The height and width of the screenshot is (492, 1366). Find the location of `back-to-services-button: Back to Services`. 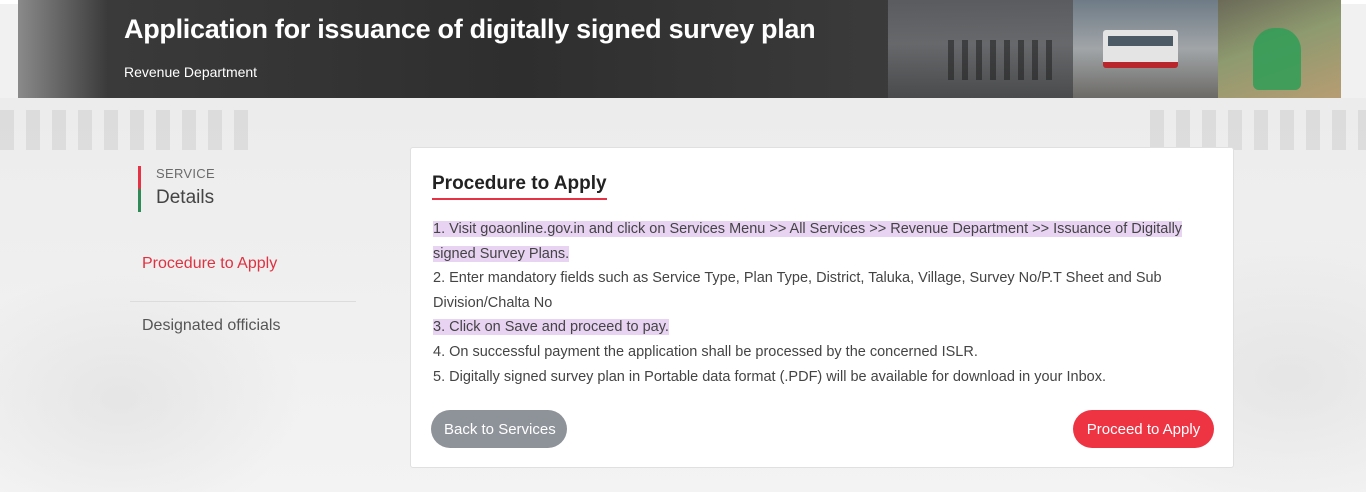

back-to-services-button: Back to Services is located at coordinates (499, 429).